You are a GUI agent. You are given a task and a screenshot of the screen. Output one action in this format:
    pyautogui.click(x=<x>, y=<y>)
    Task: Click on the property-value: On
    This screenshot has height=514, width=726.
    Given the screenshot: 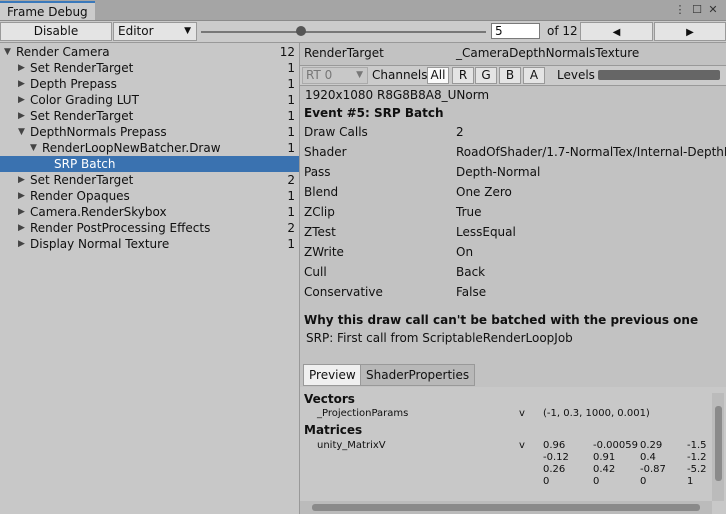 What is the action you would take?
    pyautogui.click(x=465, y=252)
    